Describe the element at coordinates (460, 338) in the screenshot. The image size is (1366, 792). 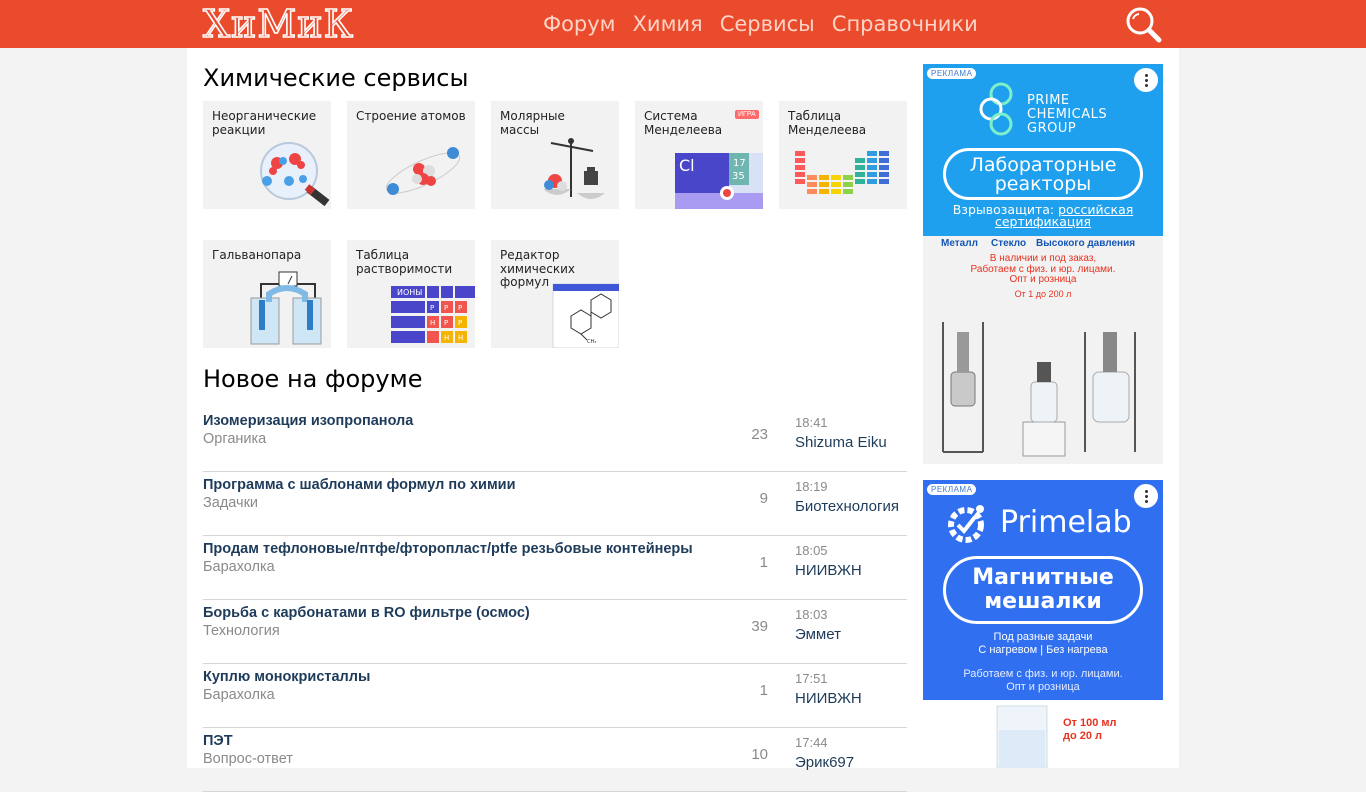
I see `sol-cell: Н` at that location.